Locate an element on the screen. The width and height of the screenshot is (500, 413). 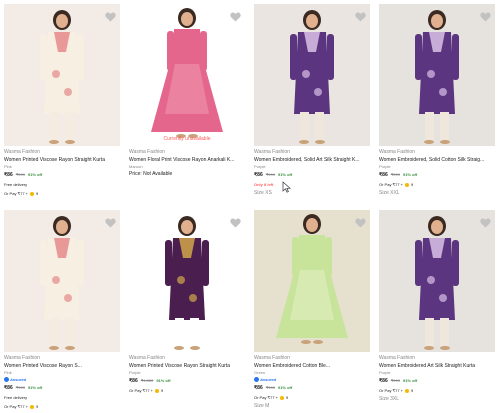
stock-warning: Only 8 left is located at coordinates (264, 184).